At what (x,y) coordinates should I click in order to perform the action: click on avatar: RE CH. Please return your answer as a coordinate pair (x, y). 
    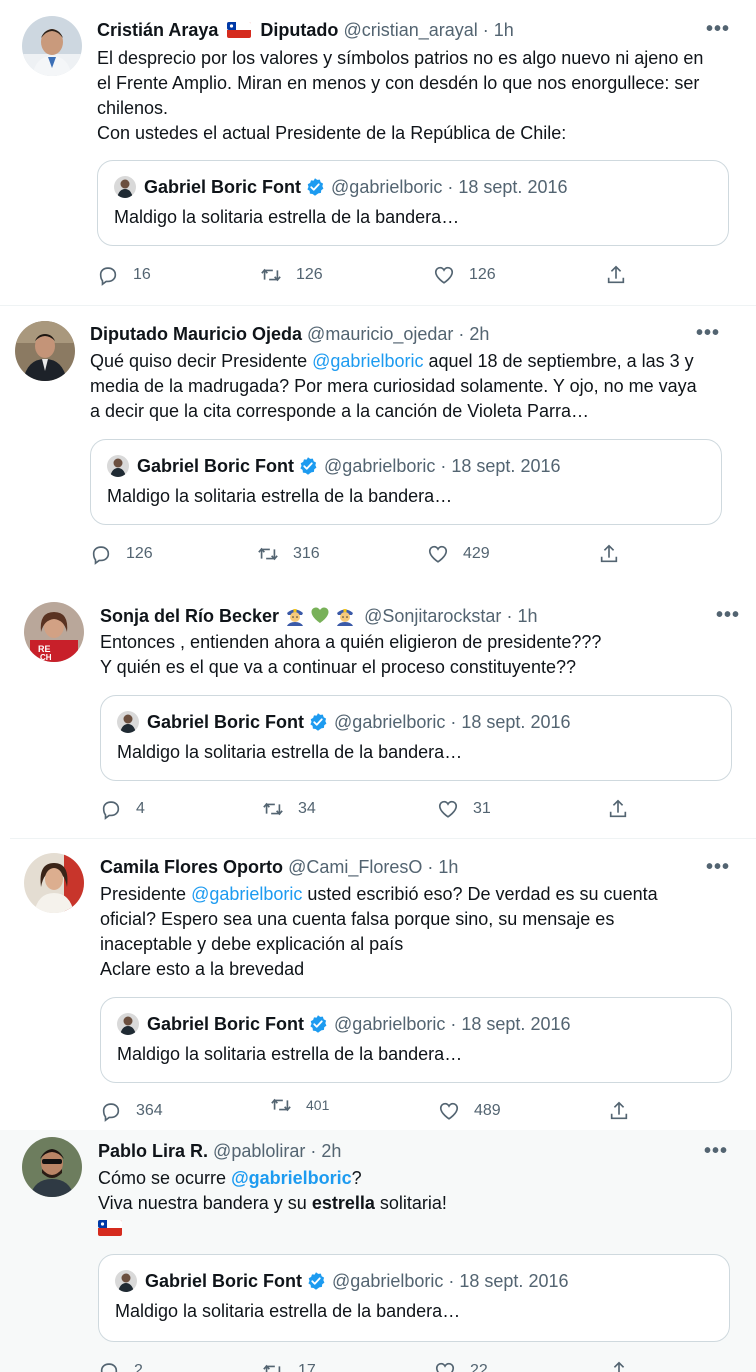
    Looking at the image, I should click on (54, 632).